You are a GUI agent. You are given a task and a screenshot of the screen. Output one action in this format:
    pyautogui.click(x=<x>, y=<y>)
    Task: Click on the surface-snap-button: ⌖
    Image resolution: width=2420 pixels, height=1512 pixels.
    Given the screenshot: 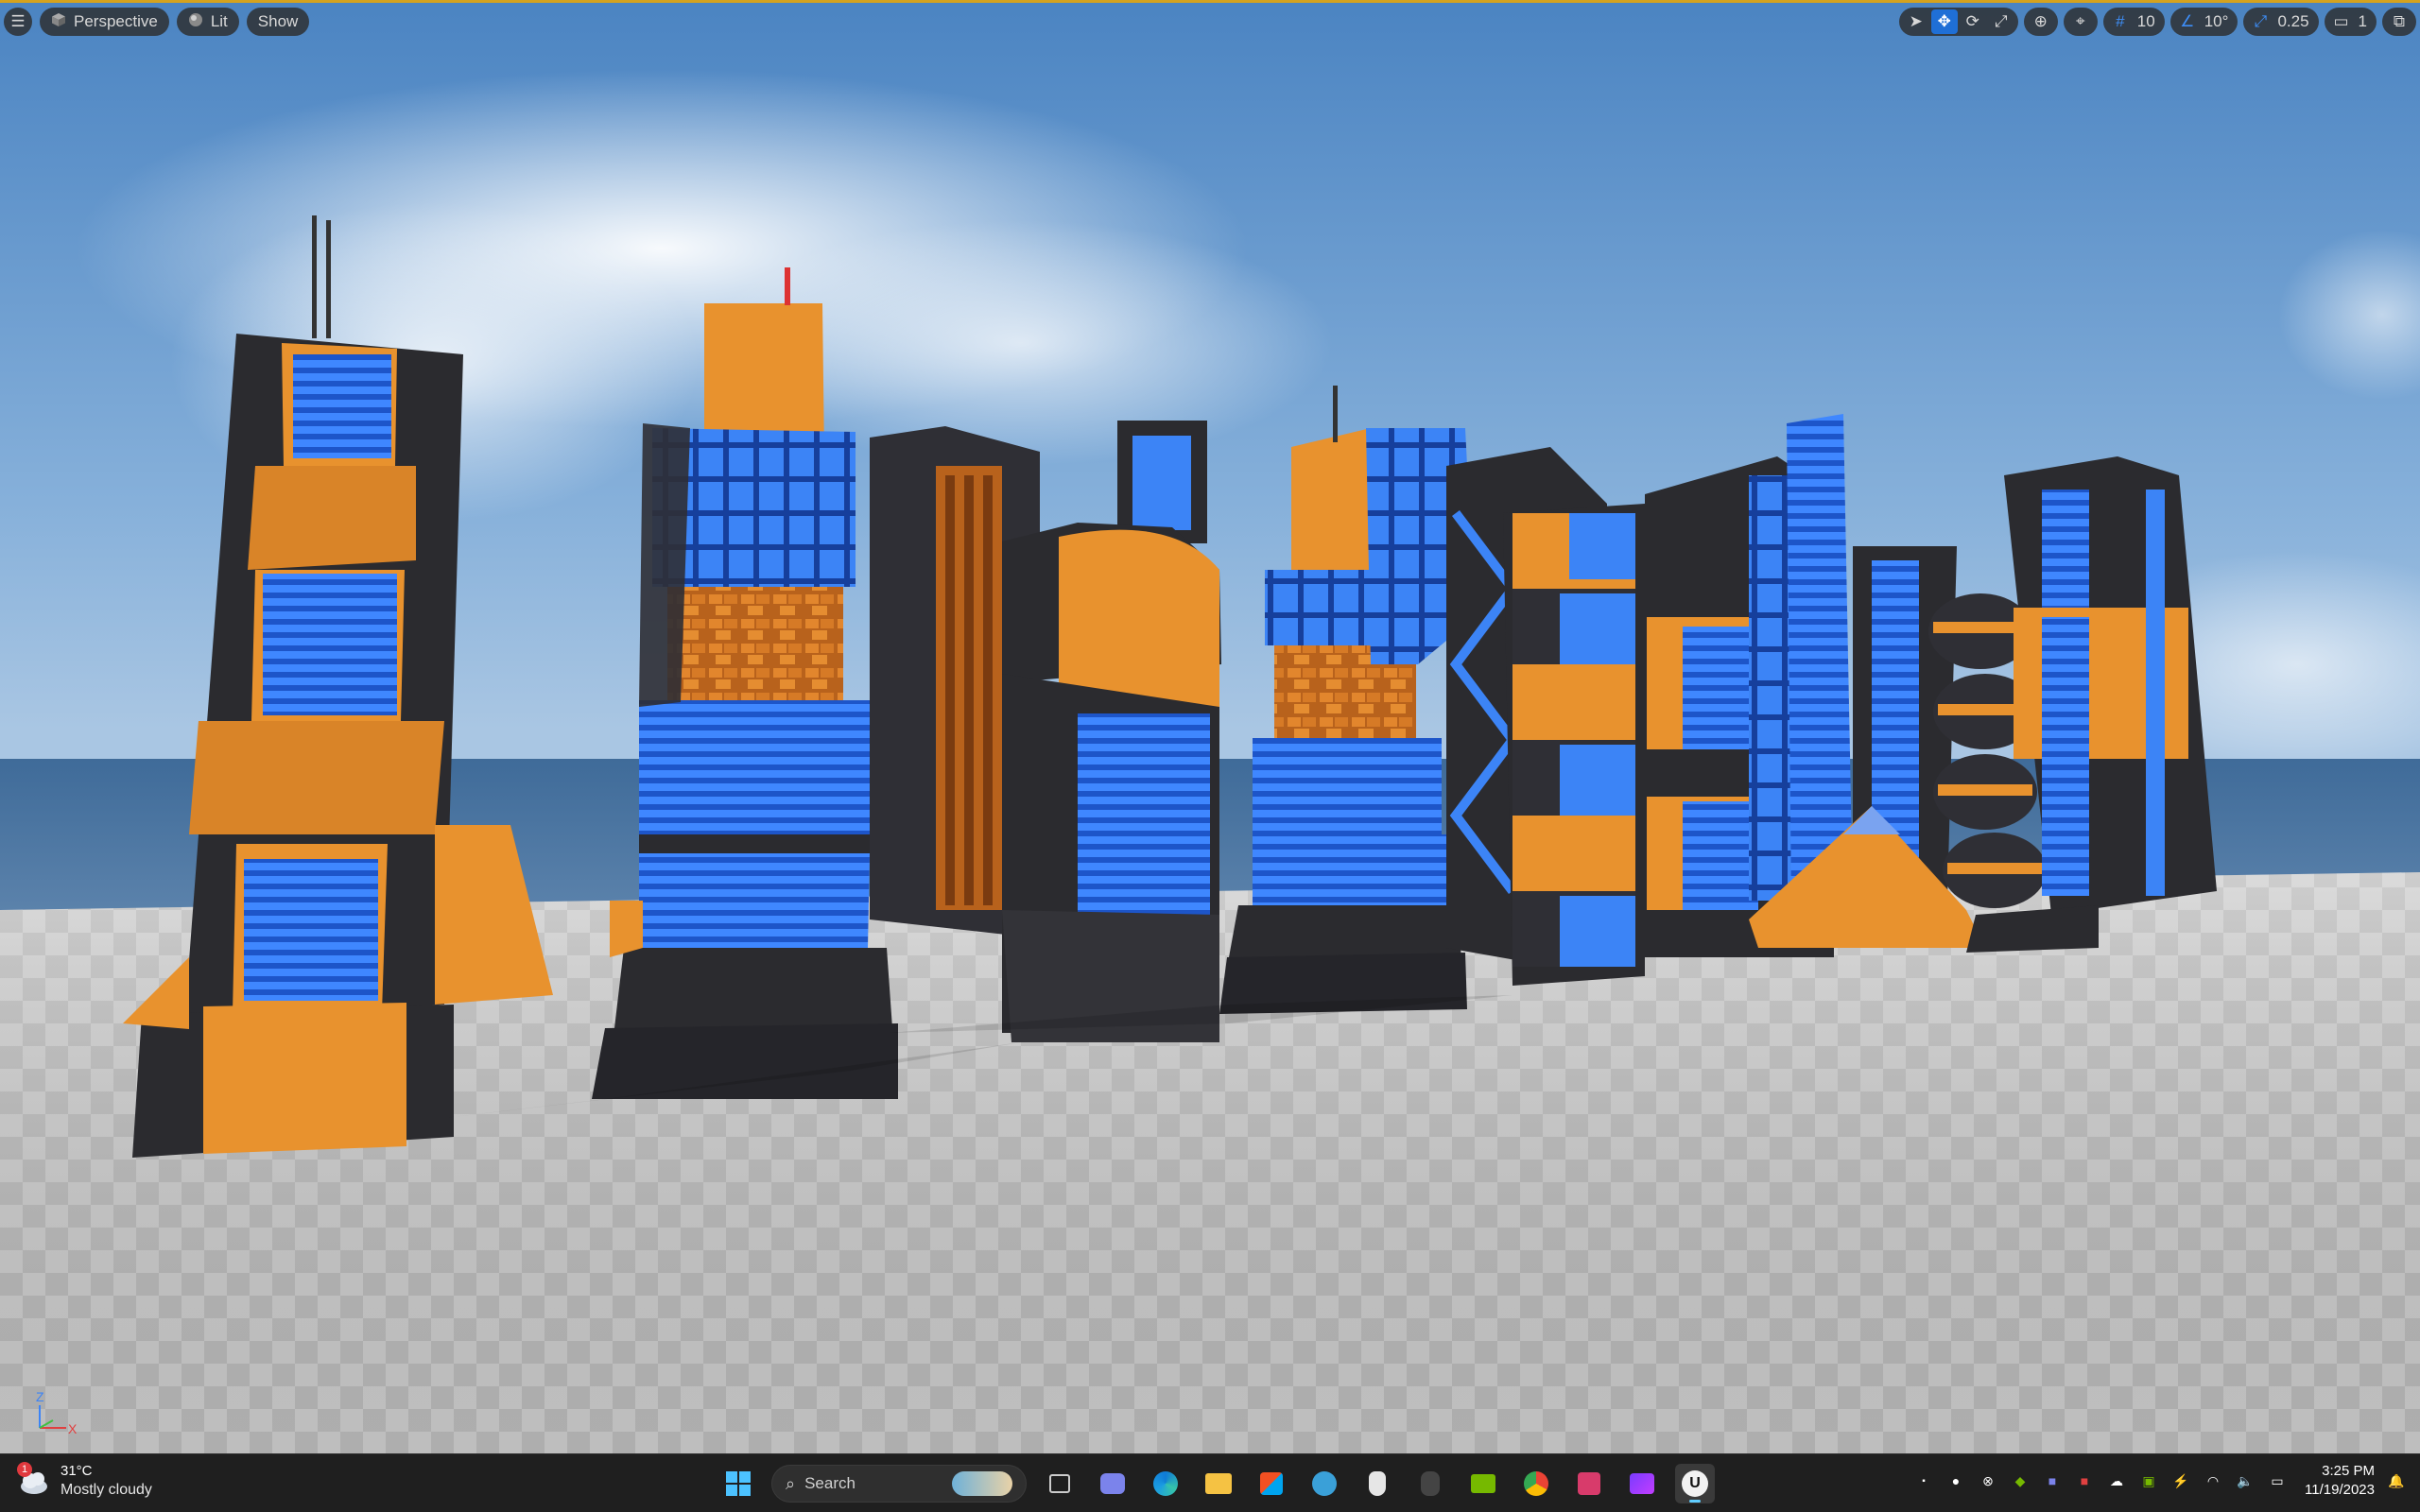 What is the action you would take?
    pyautogui.click(x=2080, y=21)
    